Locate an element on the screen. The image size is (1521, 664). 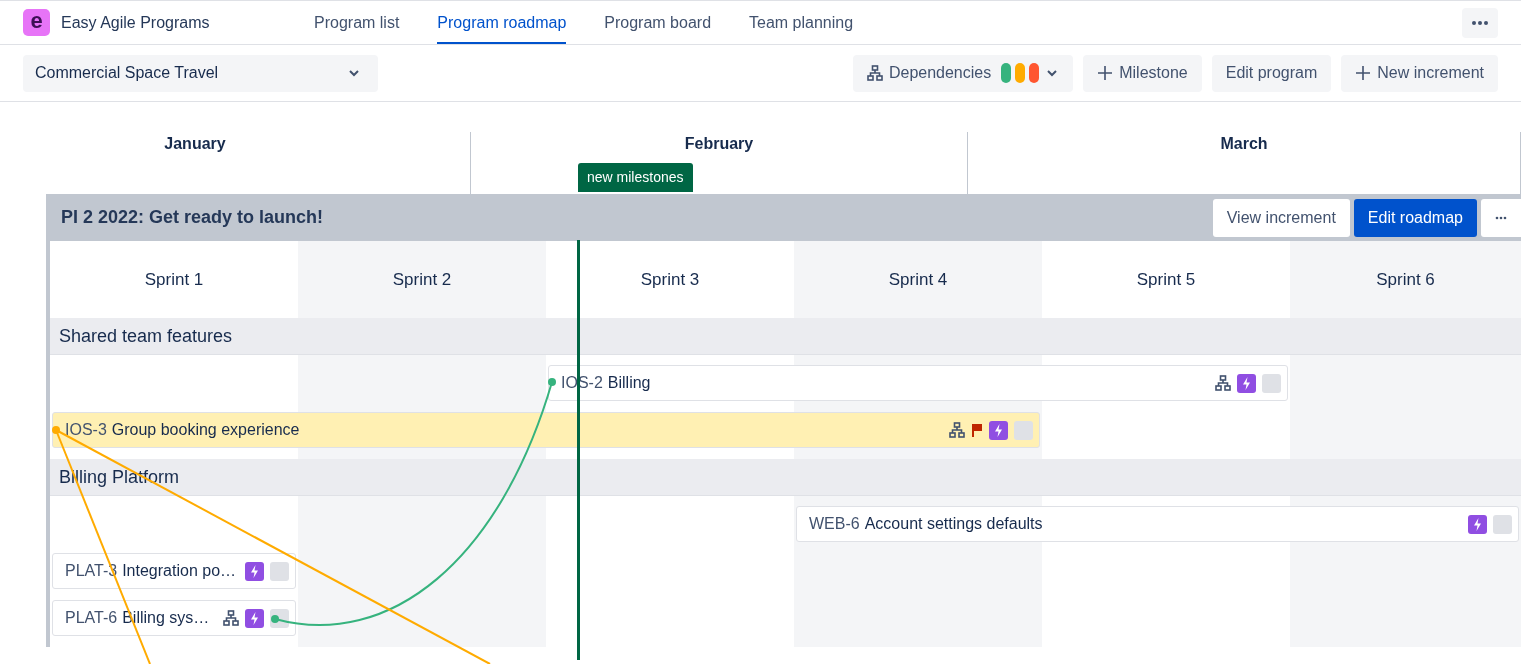
sprint-header: Sprint 1 is located at coordinates (174, 279).